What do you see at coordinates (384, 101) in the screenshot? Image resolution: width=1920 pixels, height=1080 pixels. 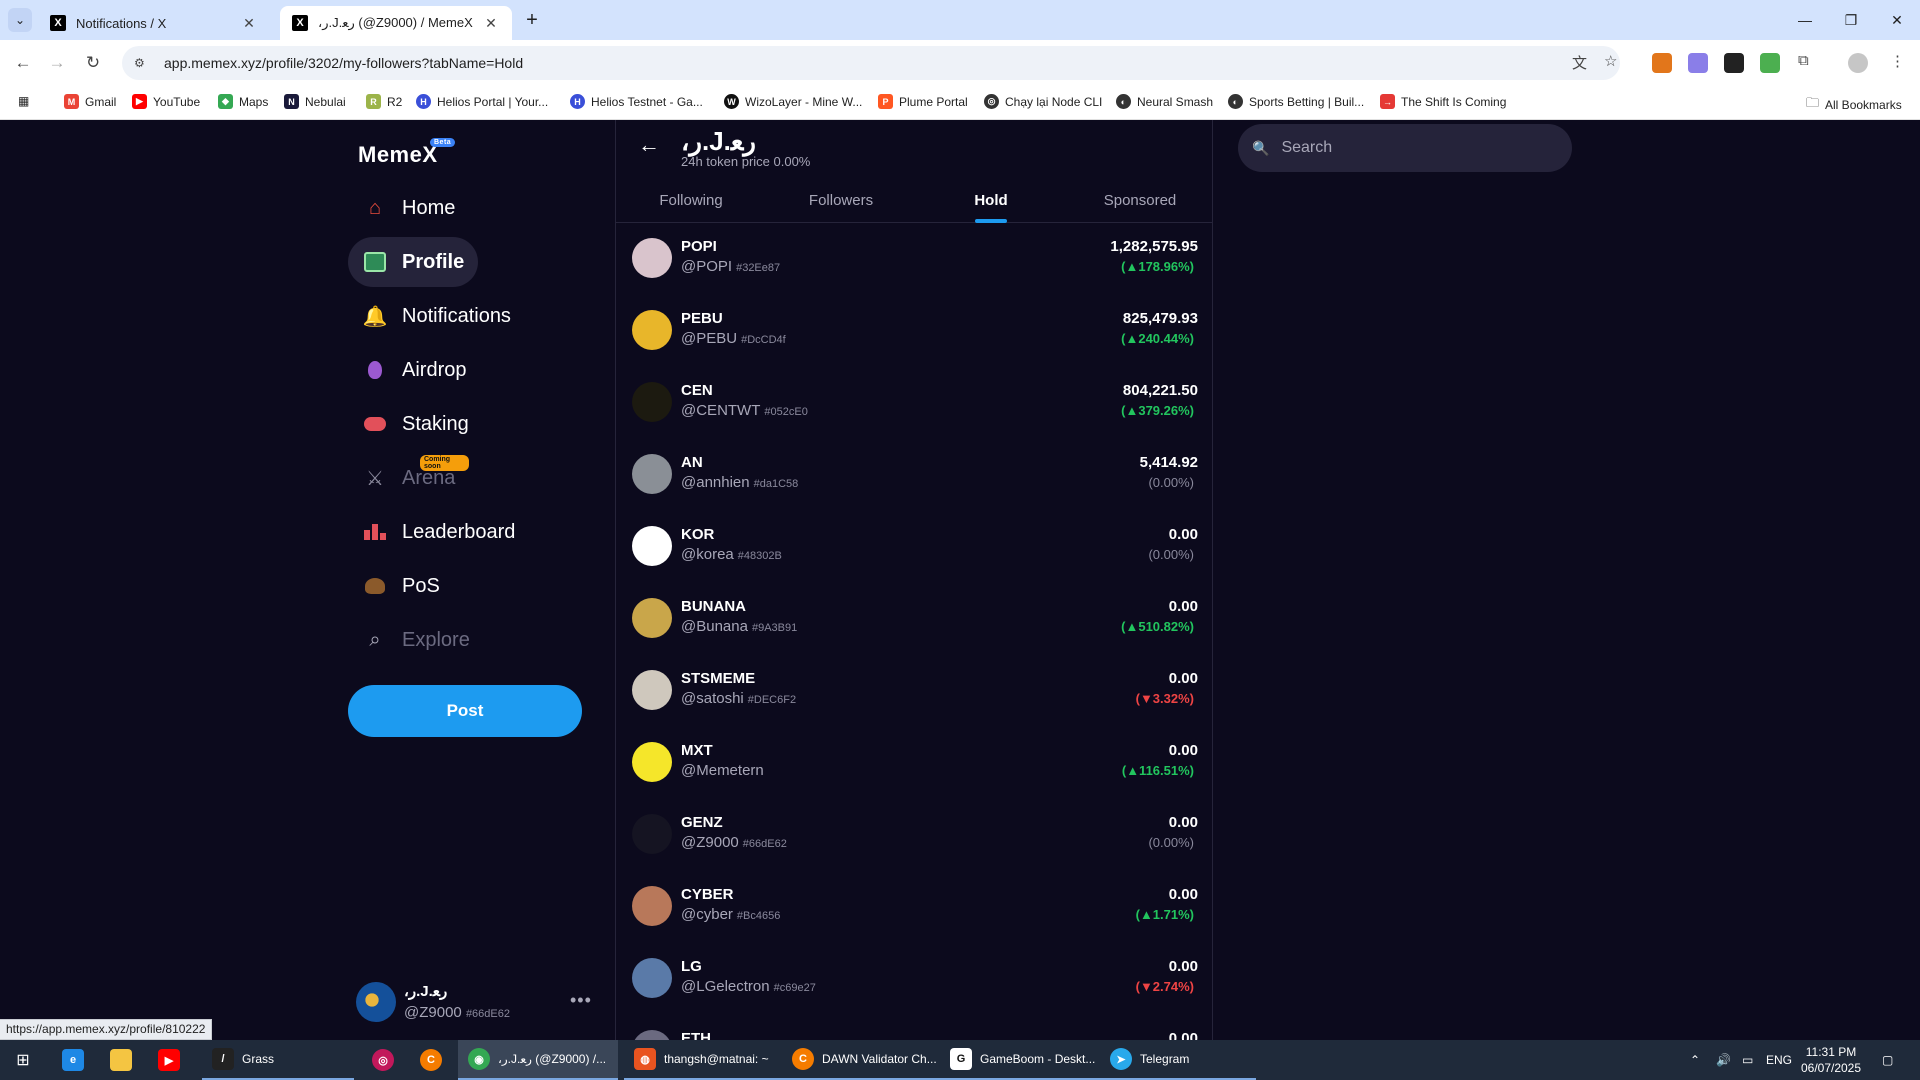 I see `bookmark-r2: R R2` at bounding box center [384, 101].